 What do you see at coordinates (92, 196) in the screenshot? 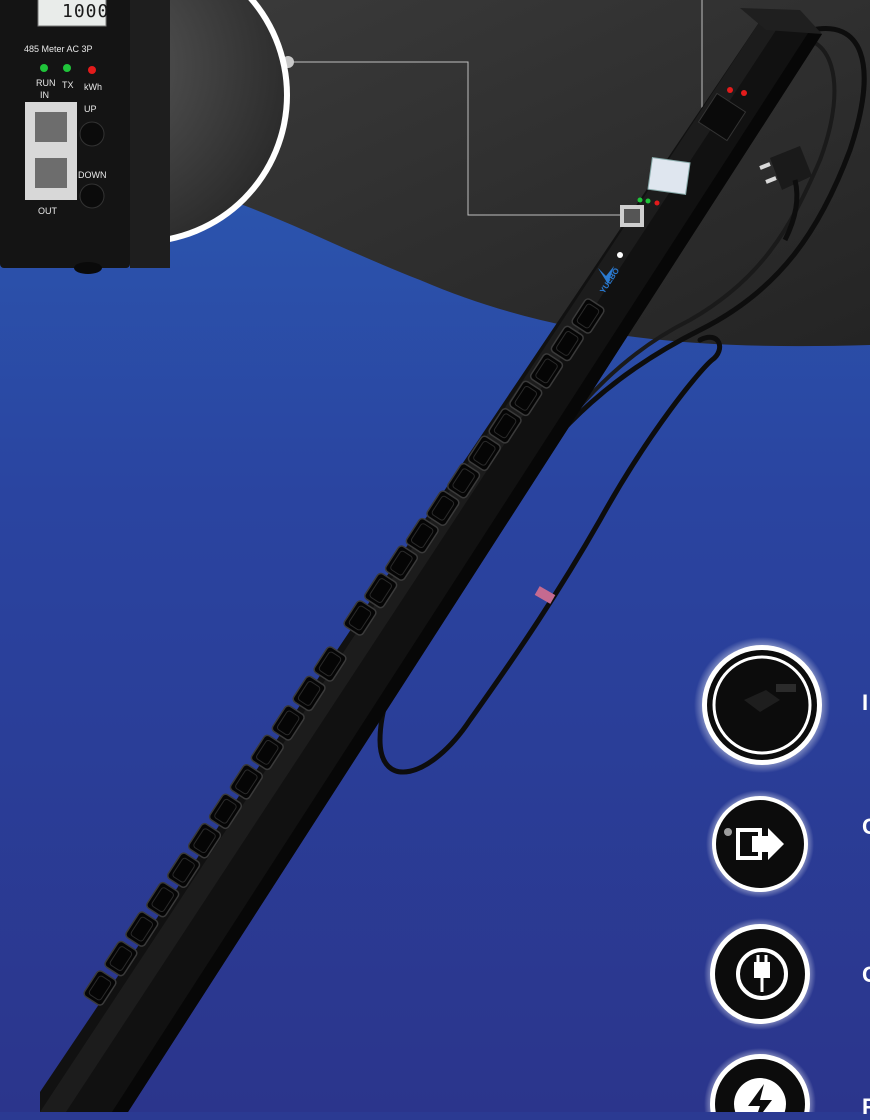
I see `inset-button-down` at bounding box center [92, 196].